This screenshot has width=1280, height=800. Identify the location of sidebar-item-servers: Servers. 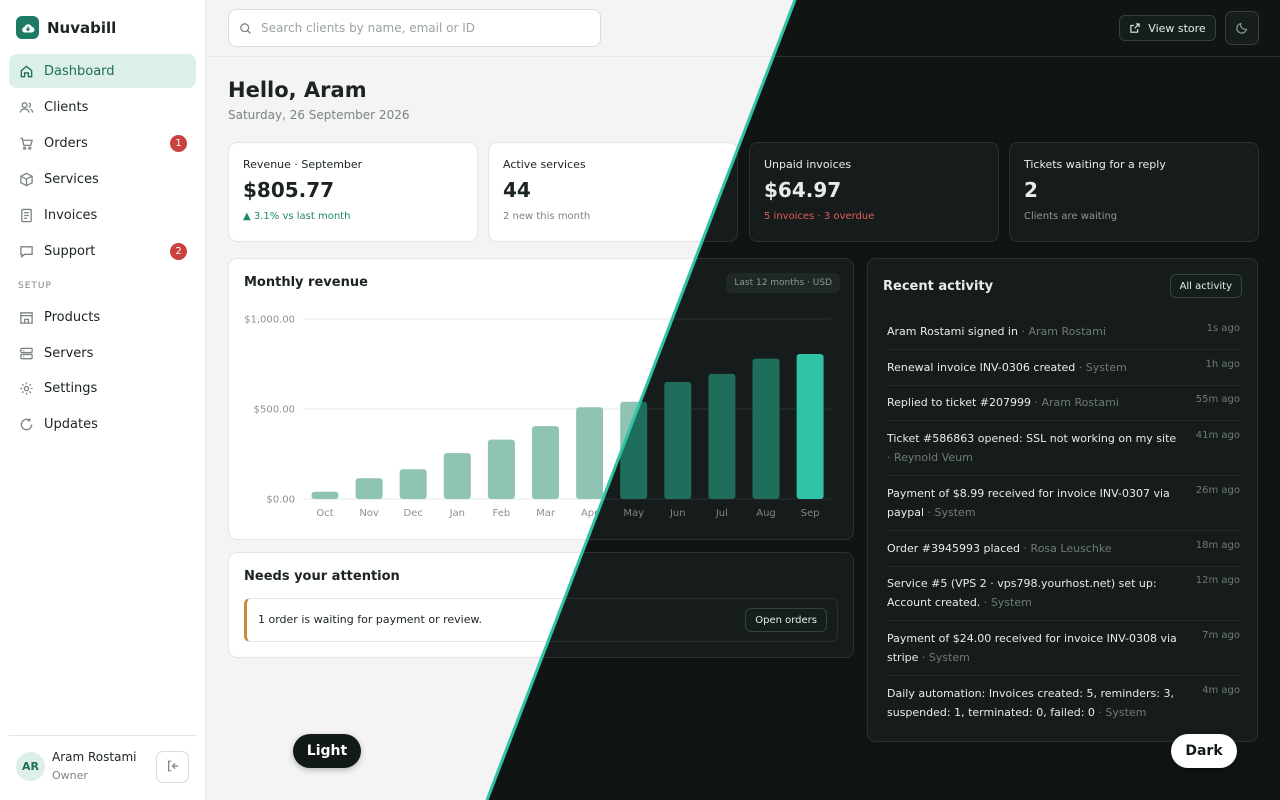
(102, 353).